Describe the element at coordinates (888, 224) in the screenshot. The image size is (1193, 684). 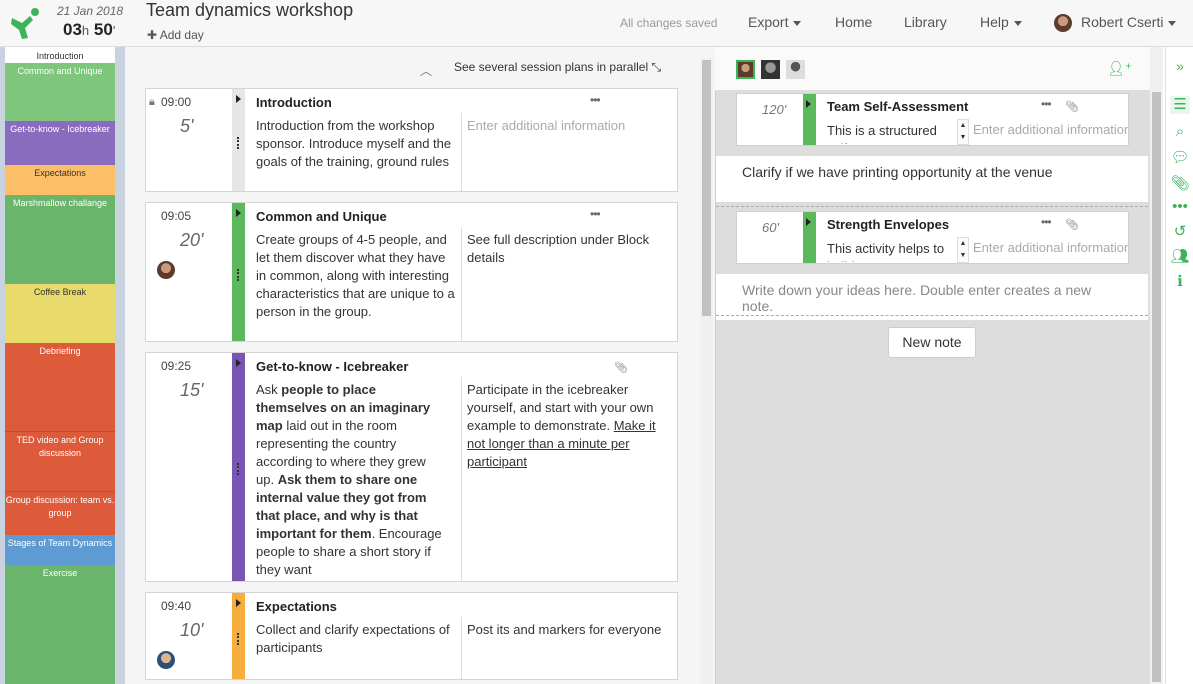
I see `block-title: Strength Envelopes` at that location.